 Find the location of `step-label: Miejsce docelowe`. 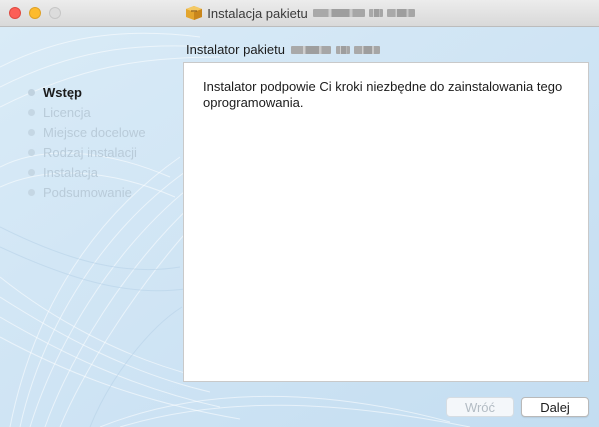

step-label: Miejsce docelowe is located at coordinates (94, 132).